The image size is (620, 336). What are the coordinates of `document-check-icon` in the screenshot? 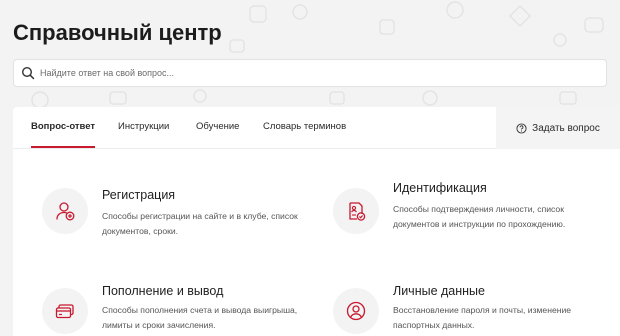 It's located at (357, 211).